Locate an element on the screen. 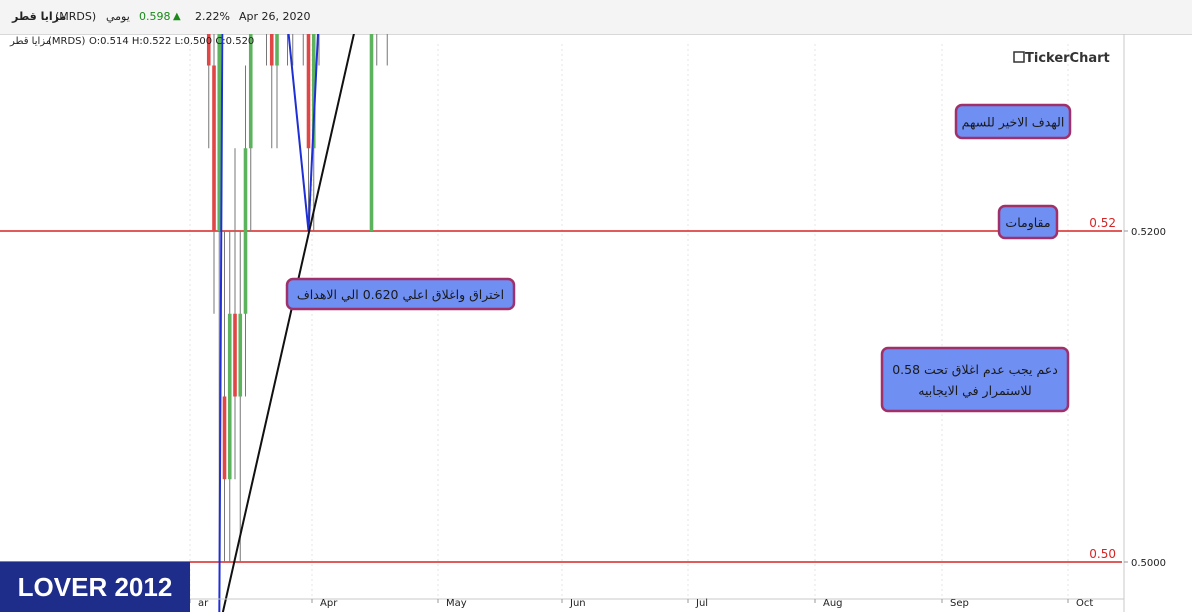 Image resolution: width=1192 pixels, height=612 pixels. target-note-text: الهدف الاخير للسهم is located at coordinates (1013, 123).